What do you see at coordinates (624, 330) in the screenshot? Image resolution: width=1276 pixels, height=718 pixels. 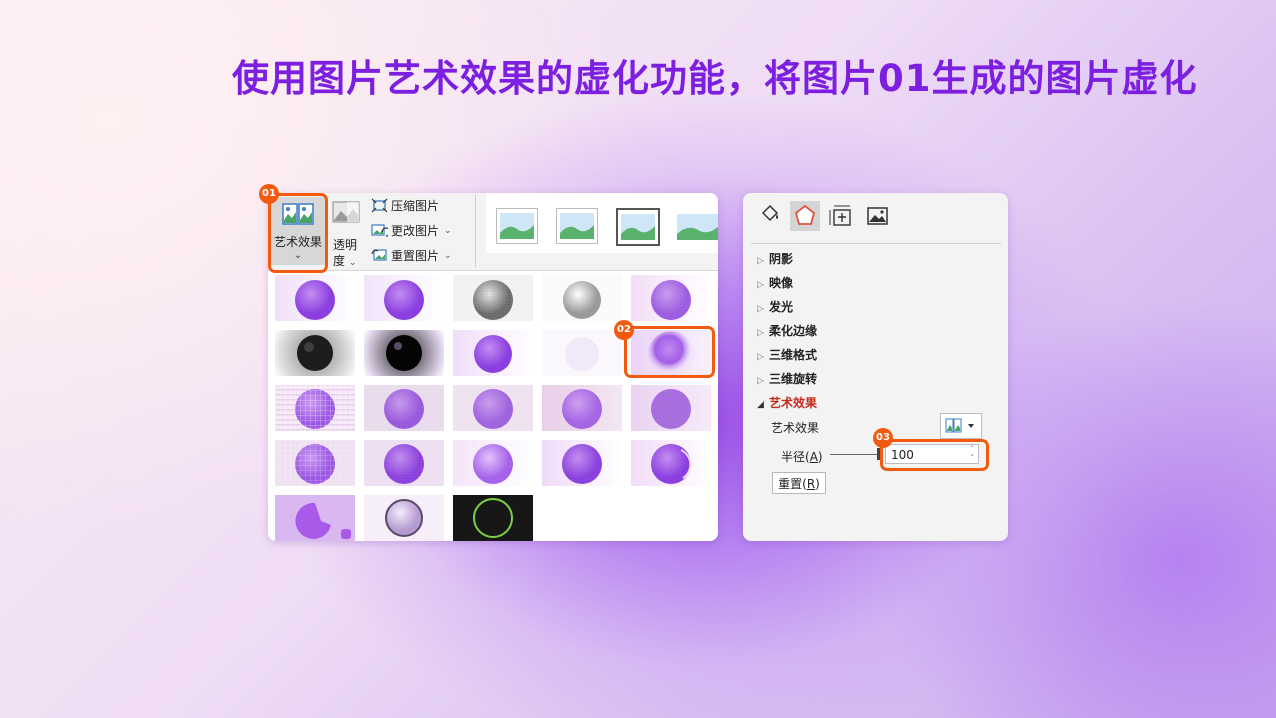 I see `step-badge-2: 02` at bounding box center [624, 330].